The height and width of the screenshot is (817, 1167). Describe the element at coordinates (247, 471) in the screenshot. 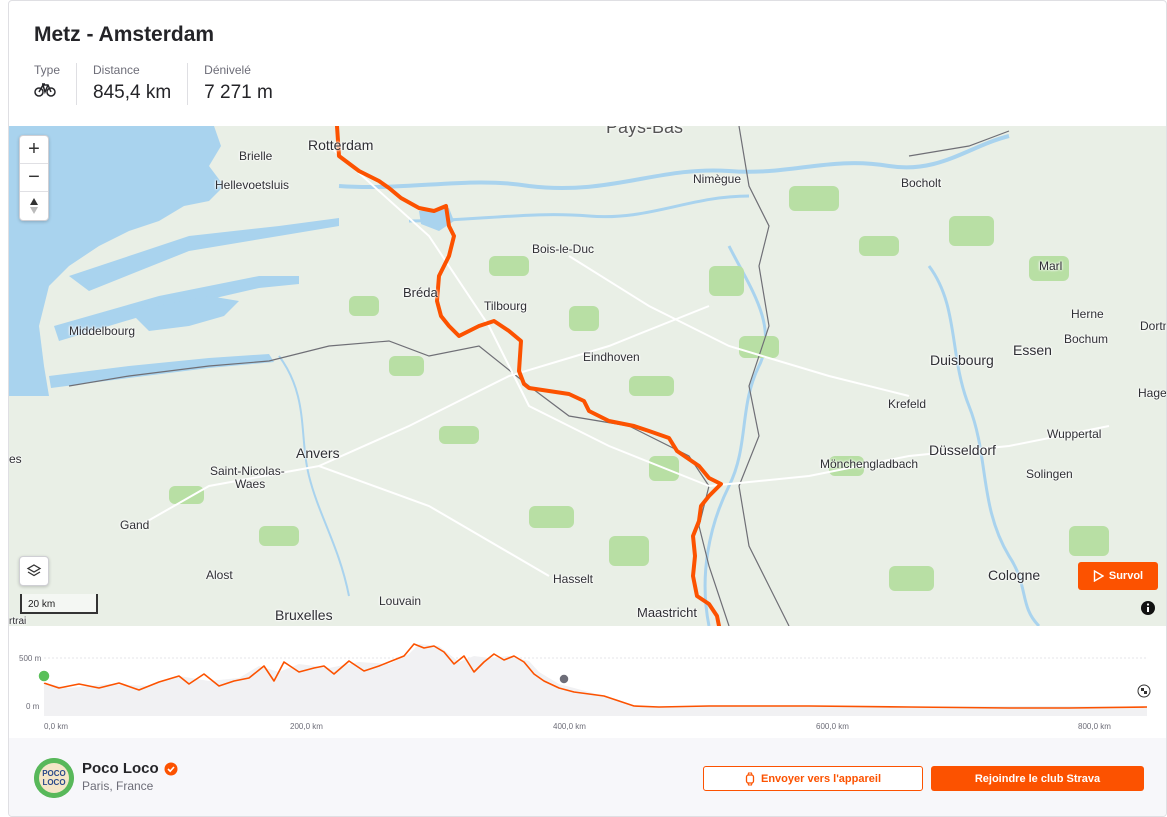

I see `city-label: Saint-Nicolas-` at that location.